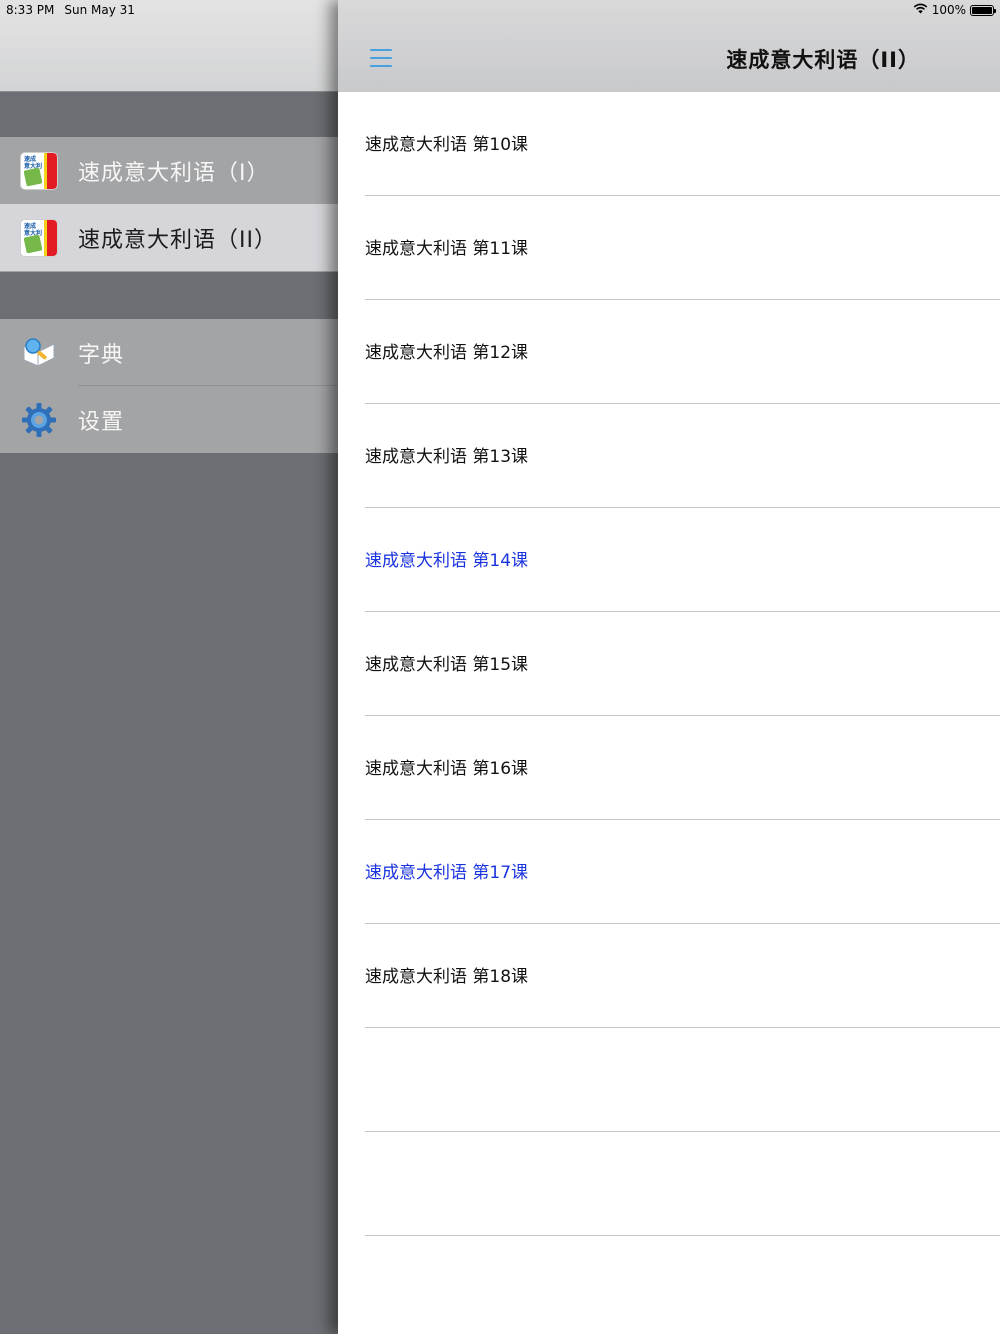 This screenshot has width=1000, height=1334. I want to click on sidebar-item-dictionary: 字典, so click(169, 352).